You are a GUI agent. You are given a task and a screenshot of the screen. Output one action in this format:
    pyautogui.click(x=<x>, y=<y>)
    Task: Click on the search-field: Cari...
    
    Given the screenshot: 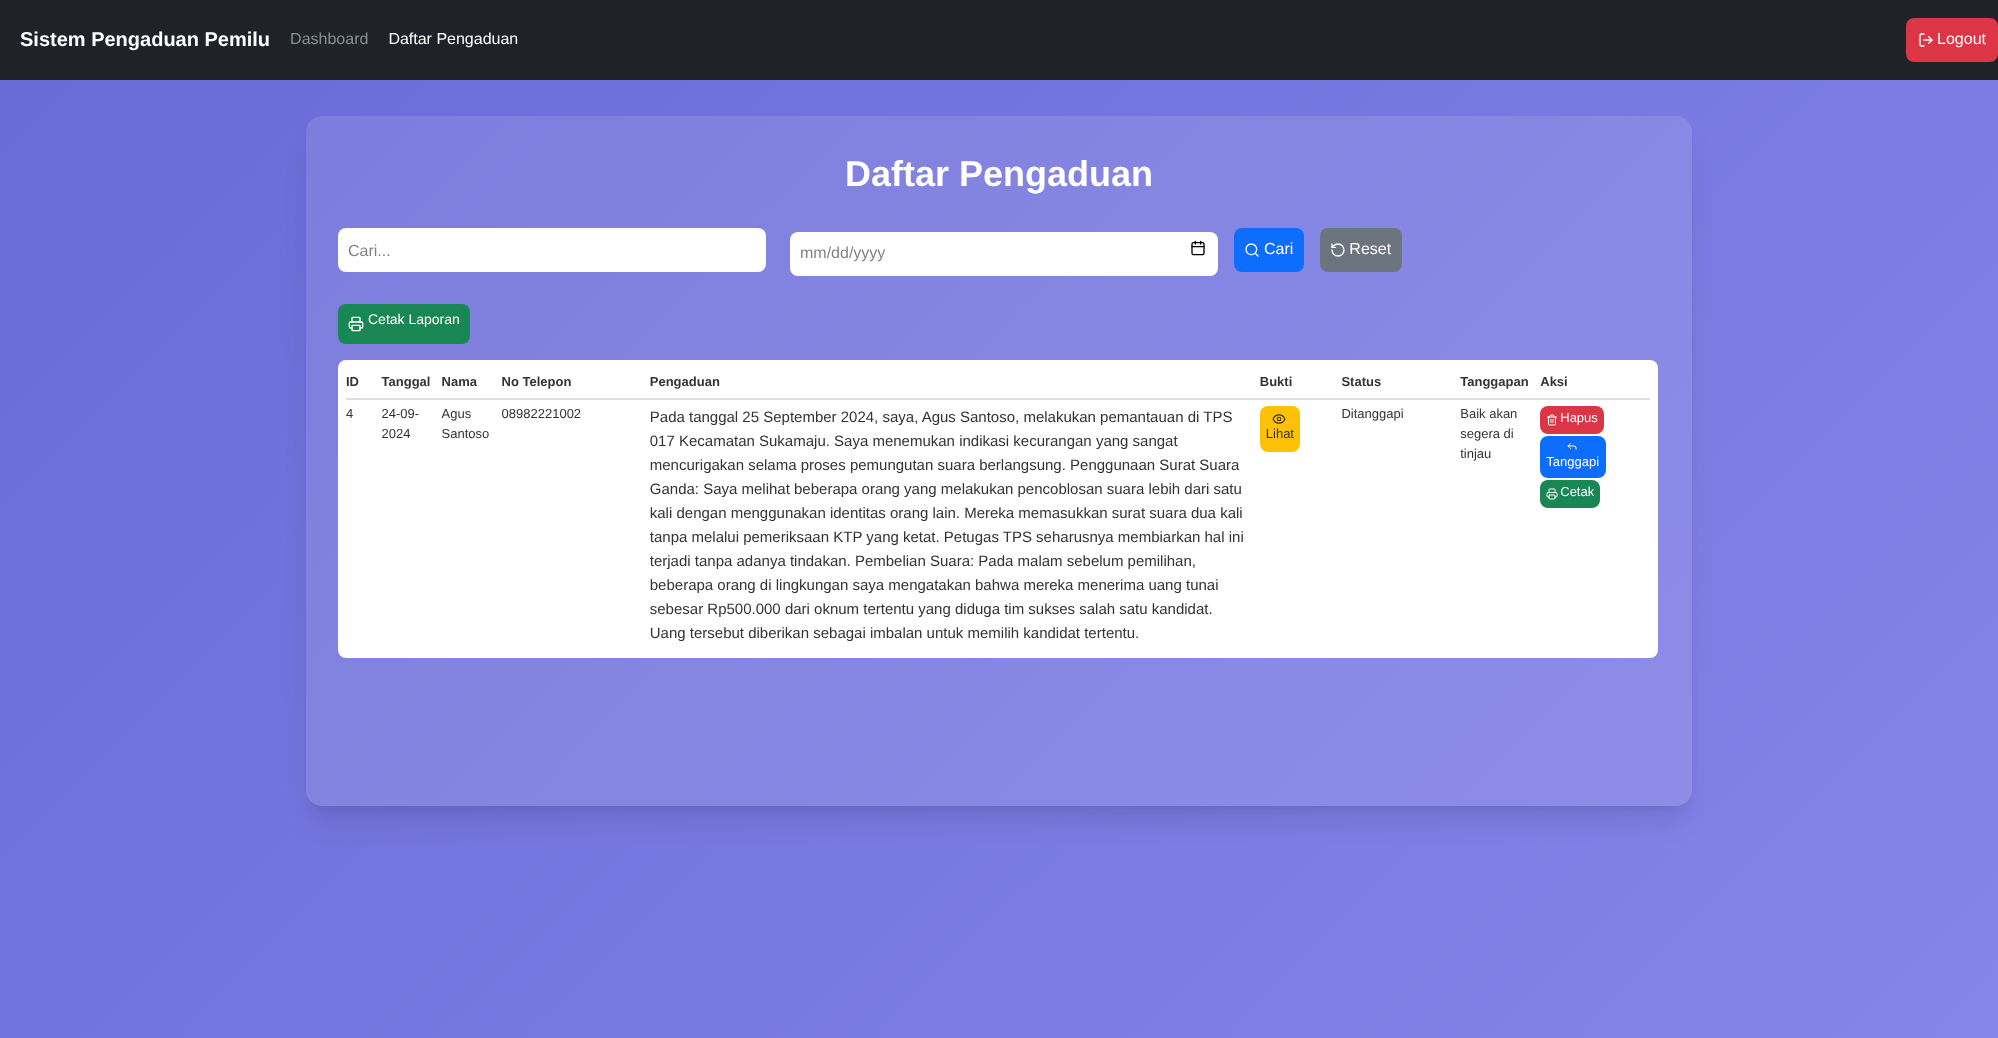 What is the action you would take?
    pyautogui.click(x=552, y=250)
    